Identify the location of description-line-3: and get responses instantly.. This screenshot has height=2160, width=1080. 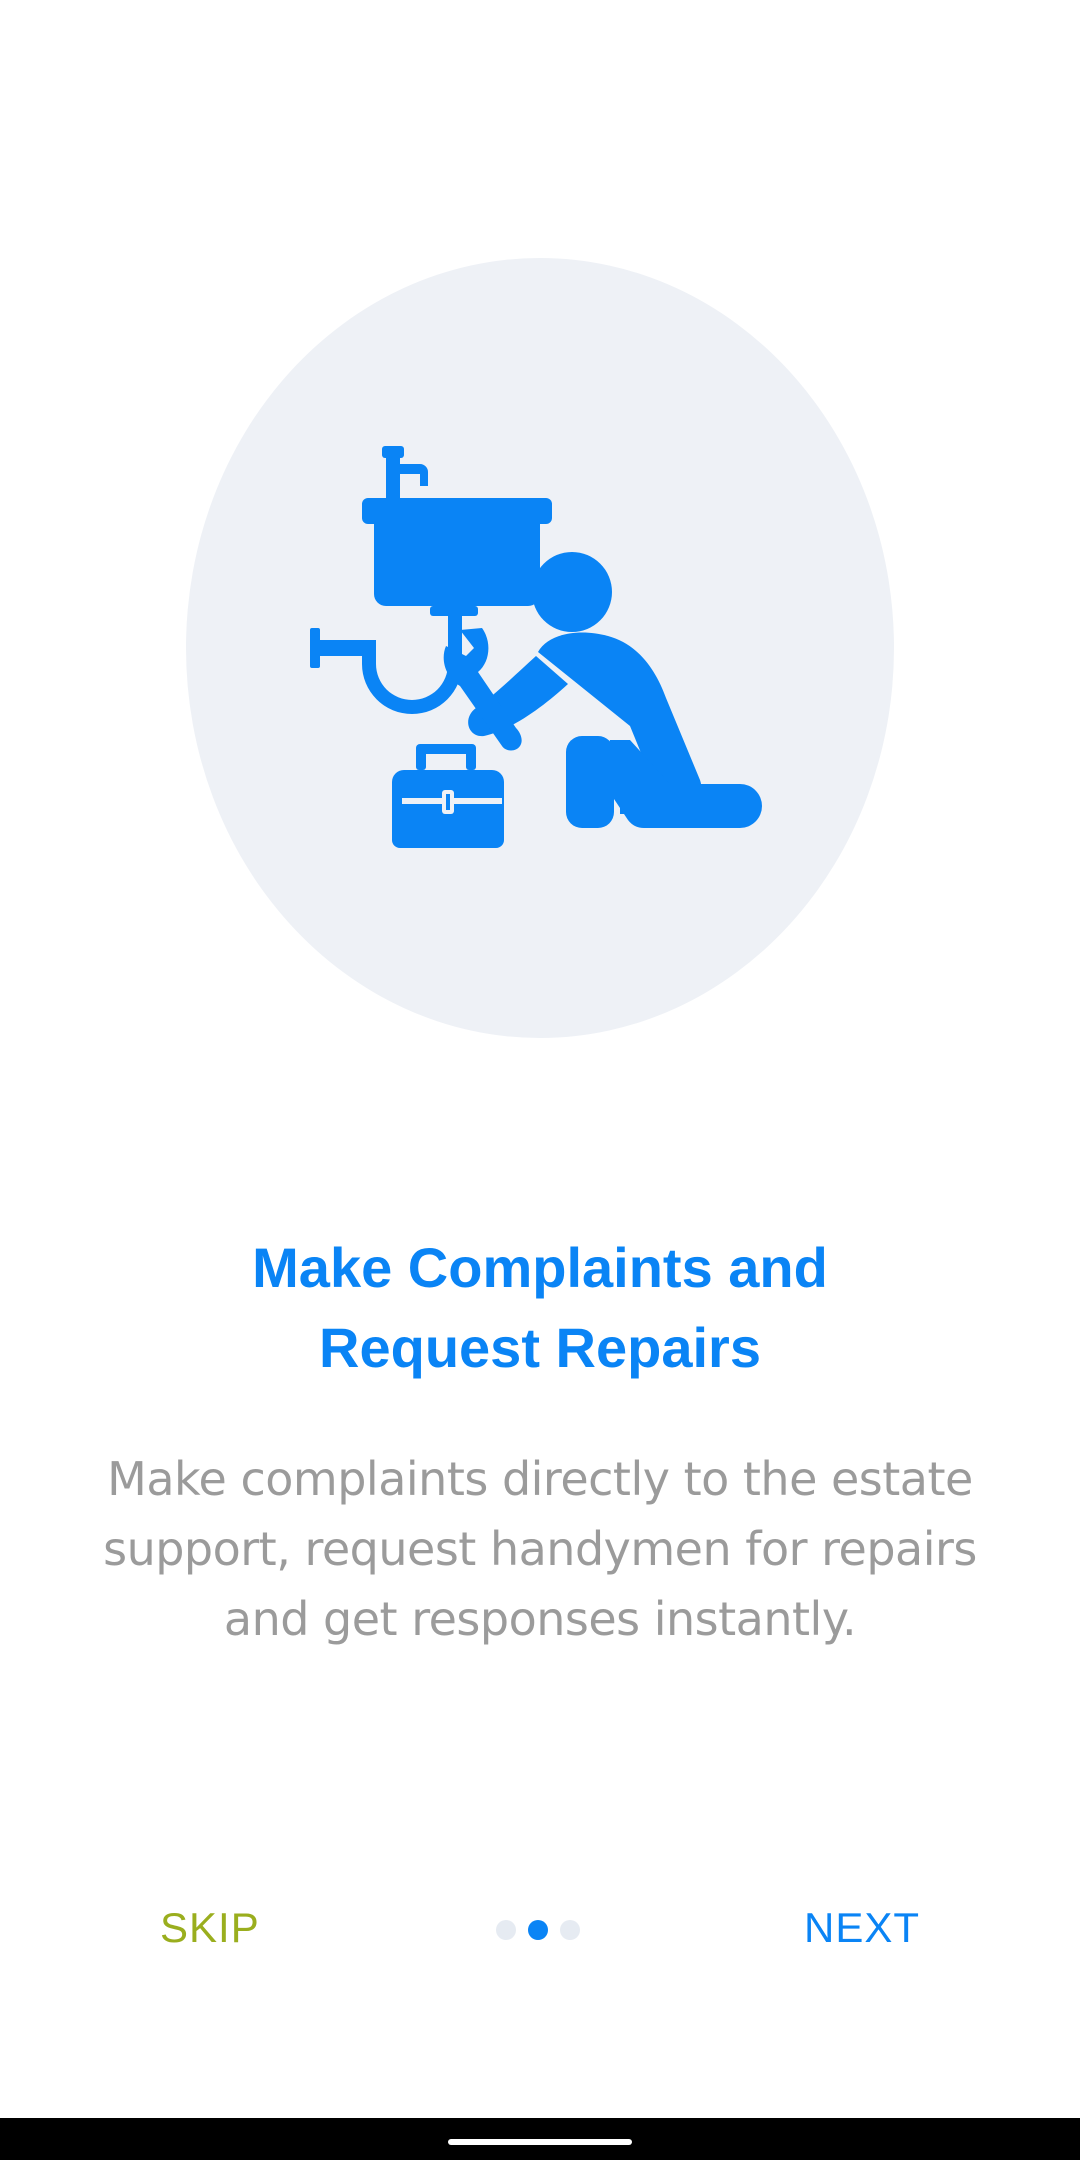
(540, 1619).